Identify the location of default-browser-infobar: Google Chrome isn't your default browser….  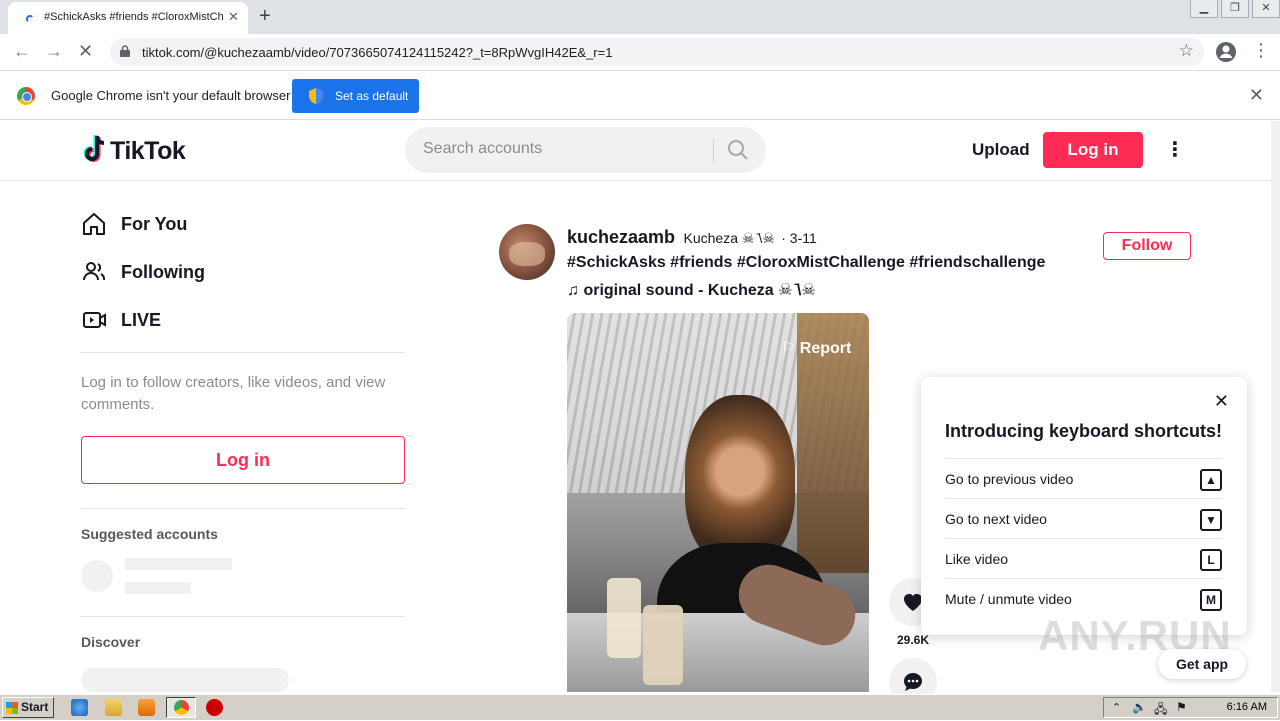
(640, 96).